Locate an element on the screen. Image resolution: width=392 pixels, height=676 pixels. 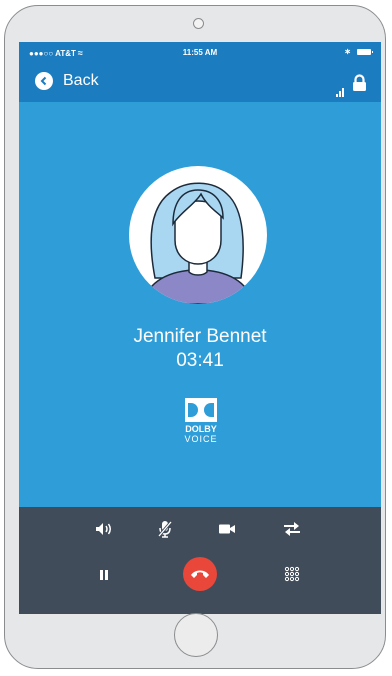
contact-avatar is located at coordinates (198, 235).